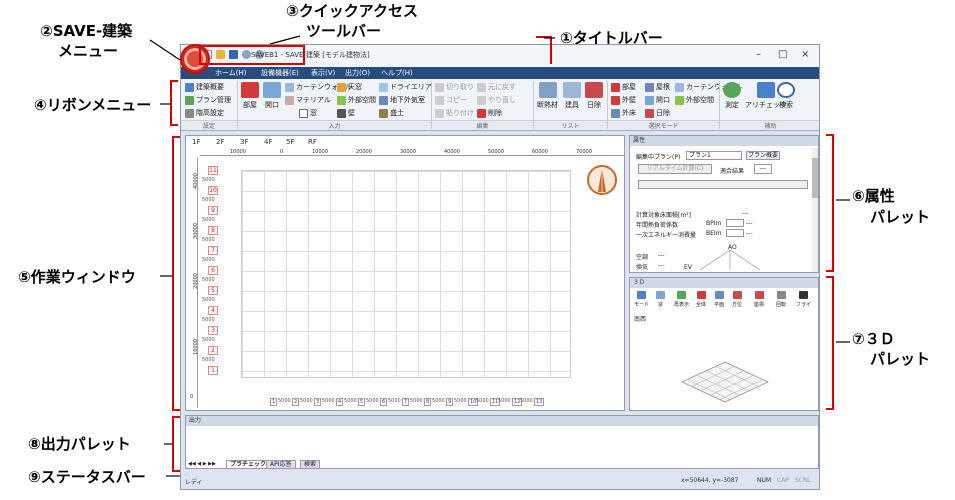  Describe the element at coordinates (349, 87) in the screenshot. I see `skylight-button: 天窓` at that location.